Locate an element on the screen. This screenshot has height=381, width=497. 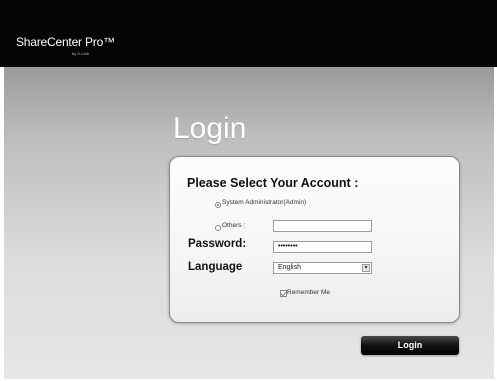
admin-radio-label: System Administrator(Admin) is located at coordinates (264, 202).